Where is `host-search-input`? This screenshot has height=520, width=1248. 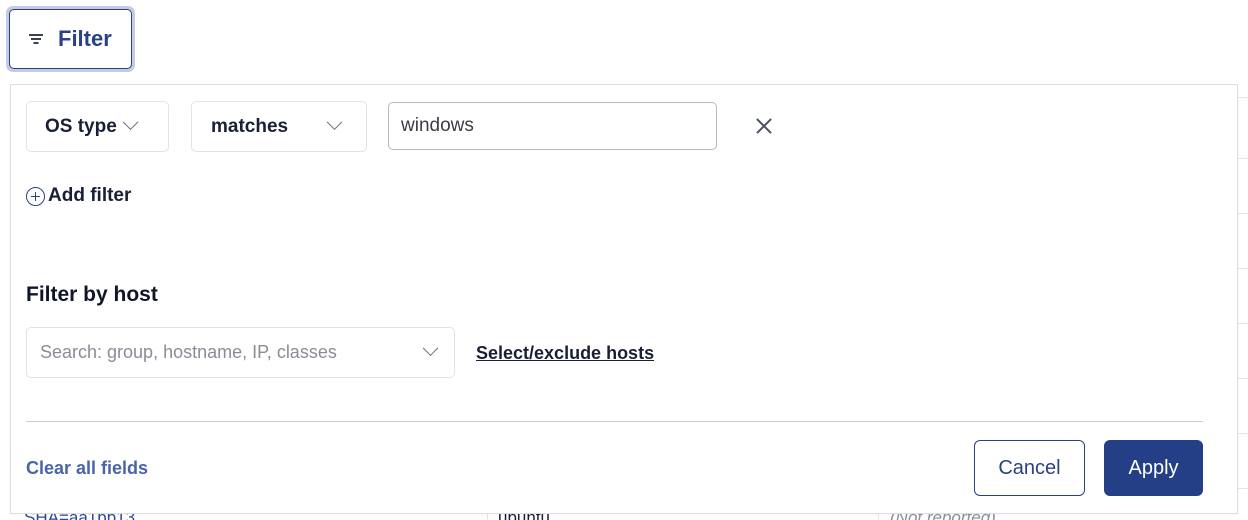 host-search-input is located at coordinates (232, 352).